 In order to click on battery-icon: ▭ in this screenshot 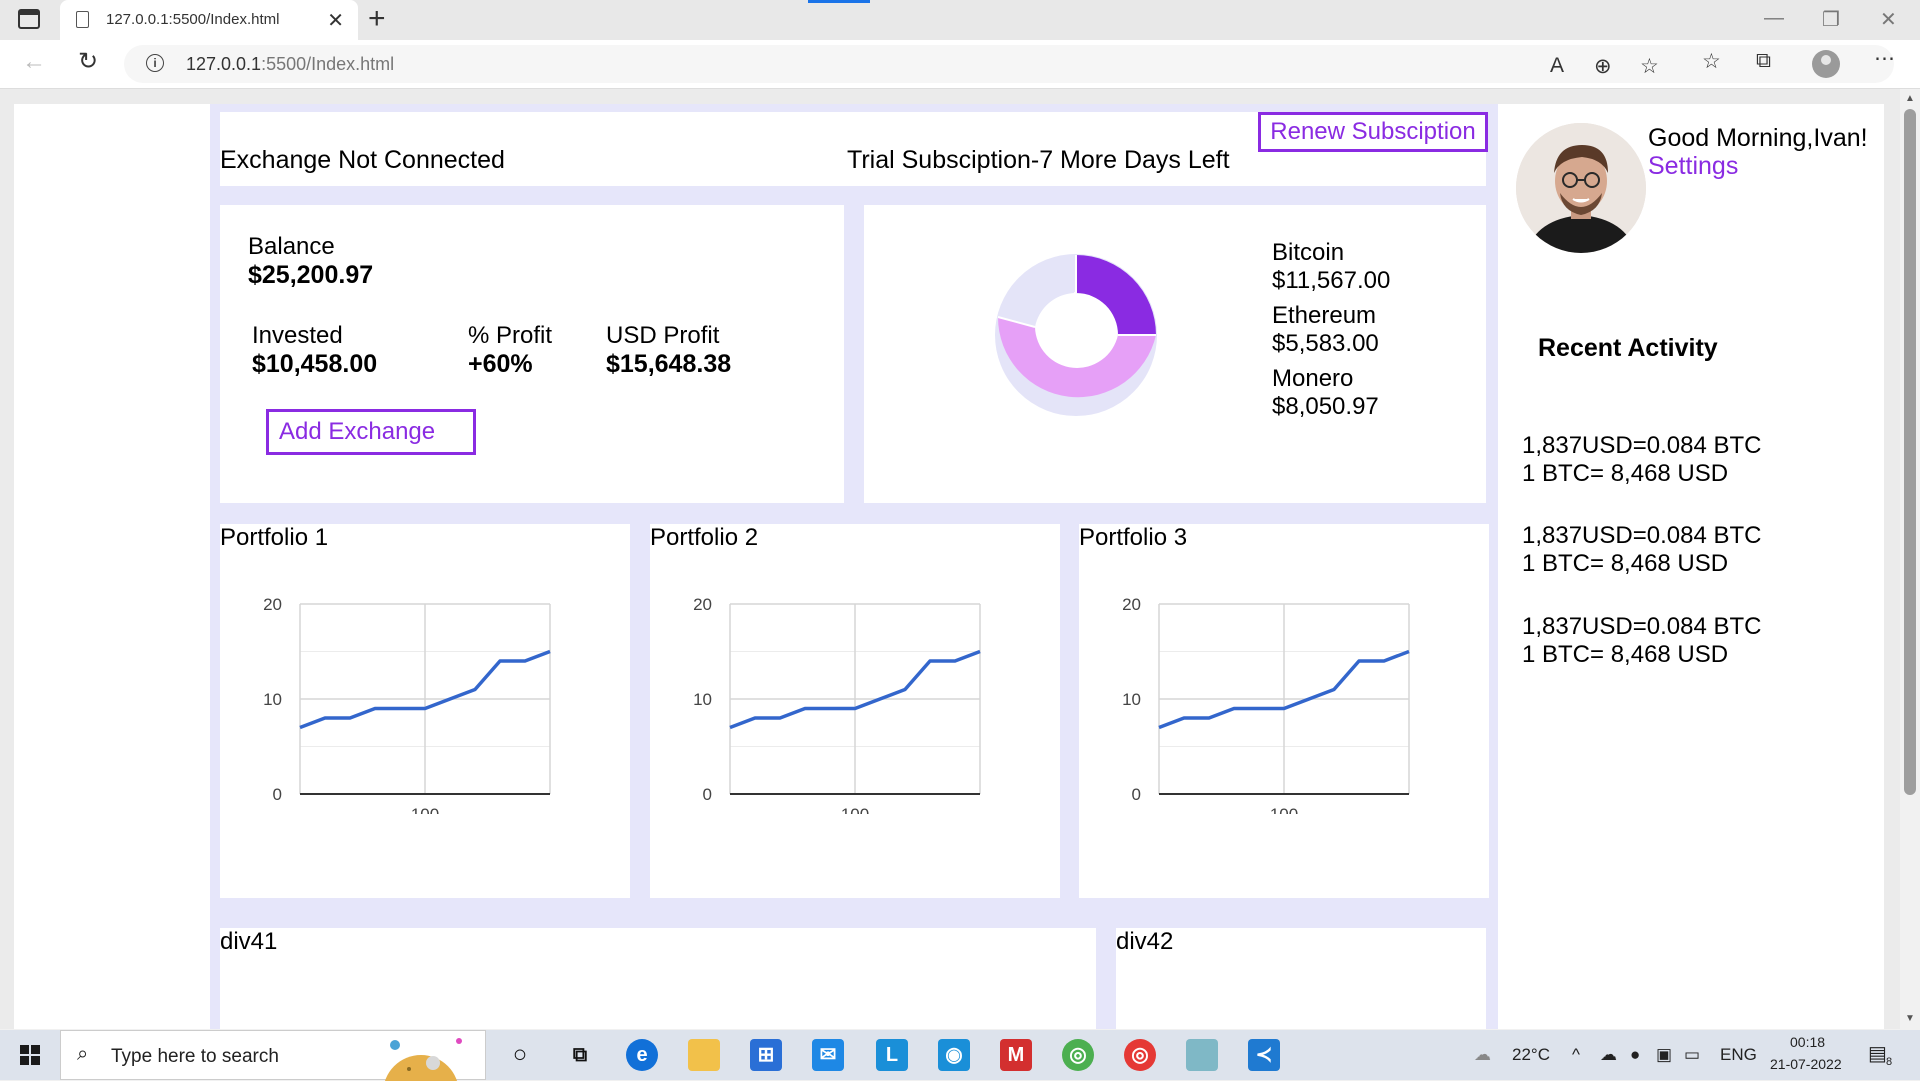, I will do `click(1692, 1055)`.